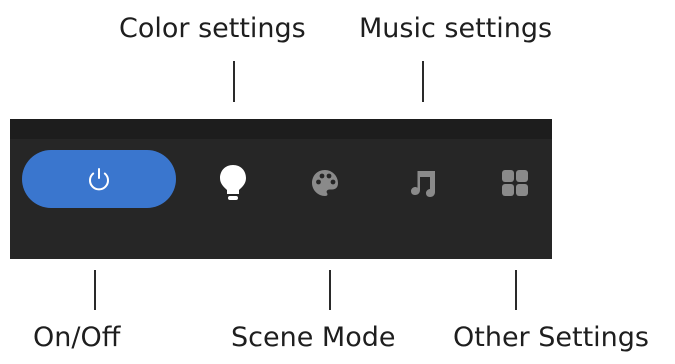 Image resolution: width=675 pixels, height=364 pixels. What do you see at coordinates (423, 81) in the screenshot?
I see `music-settings-leader` at bounding box center [423, 81].